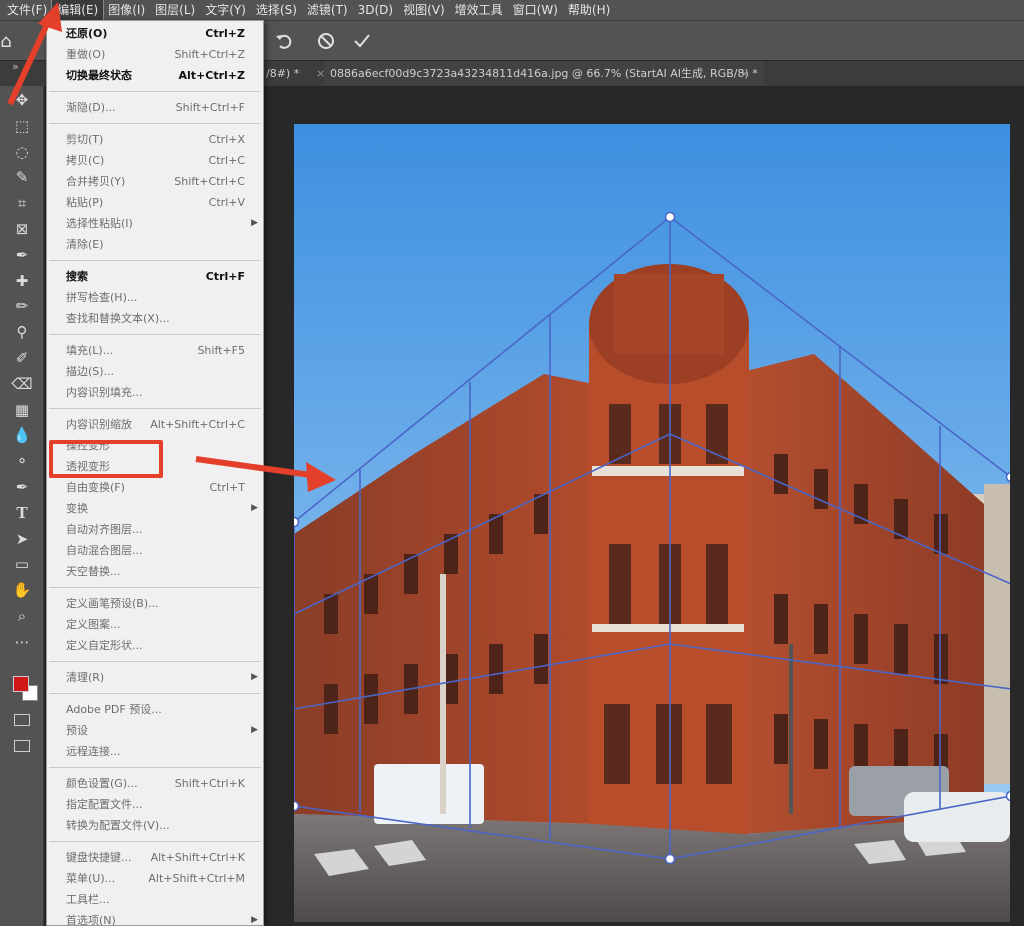  What do you see at coordinates (257, 467) in the screenshot?
I see `arrow-to-image` at bounding box center [257, 467].